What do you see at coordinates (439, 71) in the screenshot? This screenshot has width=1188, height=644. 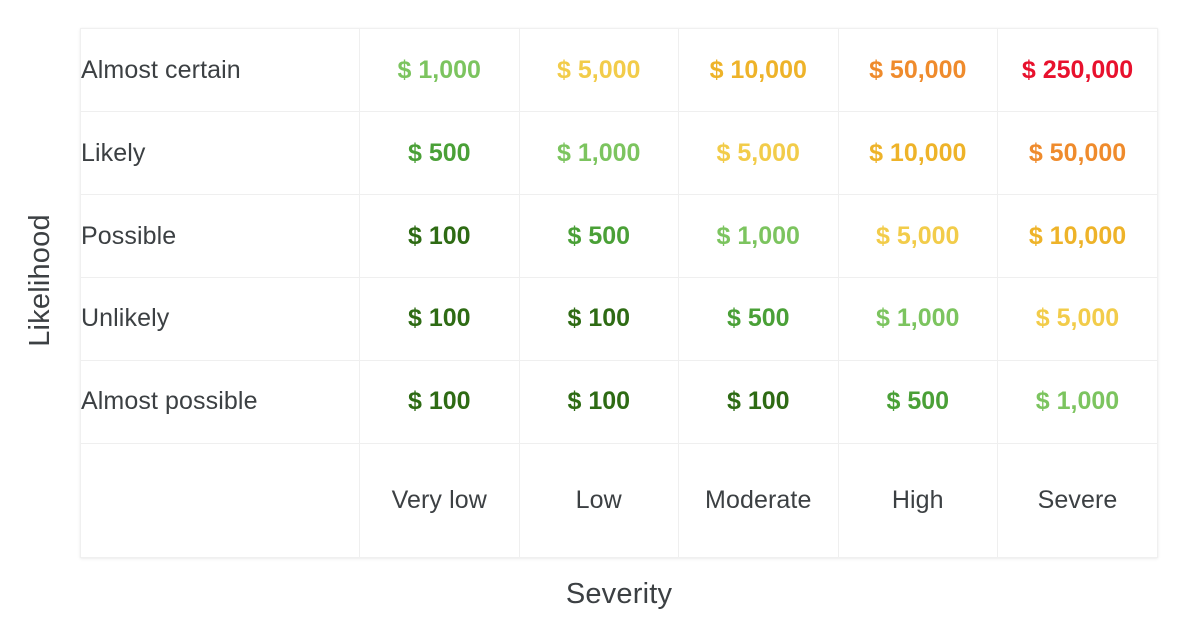 I see `matrix-cell-r0-c0: $ 1,000` at bounding box center [439, 71].